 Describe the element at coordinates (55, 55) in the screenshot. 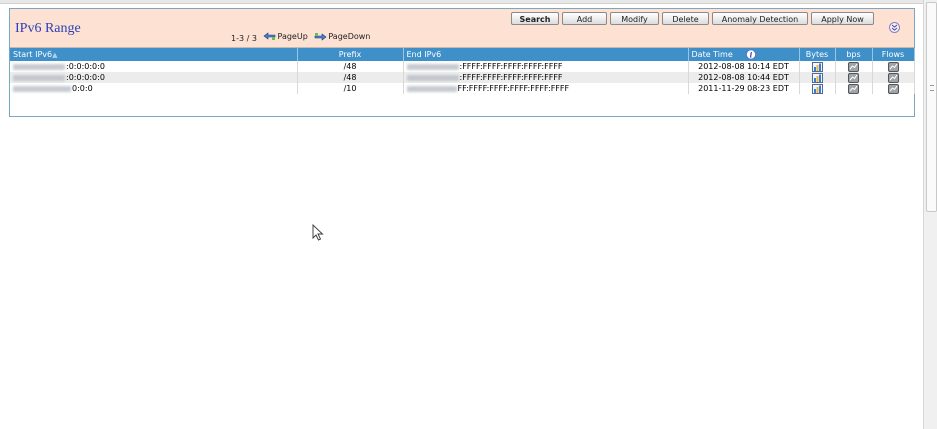

I see `sort-arrow-icon: ▲` at that location.